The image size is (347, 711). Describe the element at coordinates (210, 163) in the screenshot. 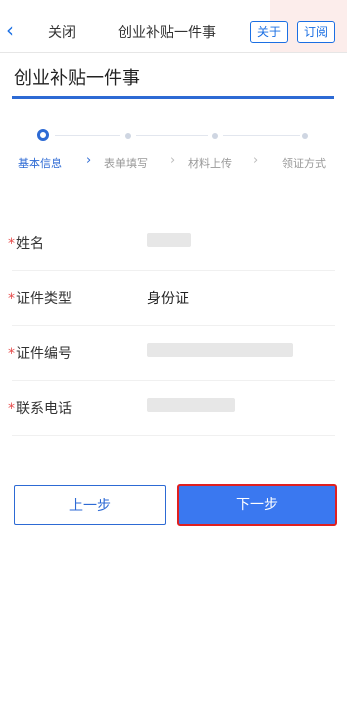

I see `step-label-upload: 材料上传` at that location.